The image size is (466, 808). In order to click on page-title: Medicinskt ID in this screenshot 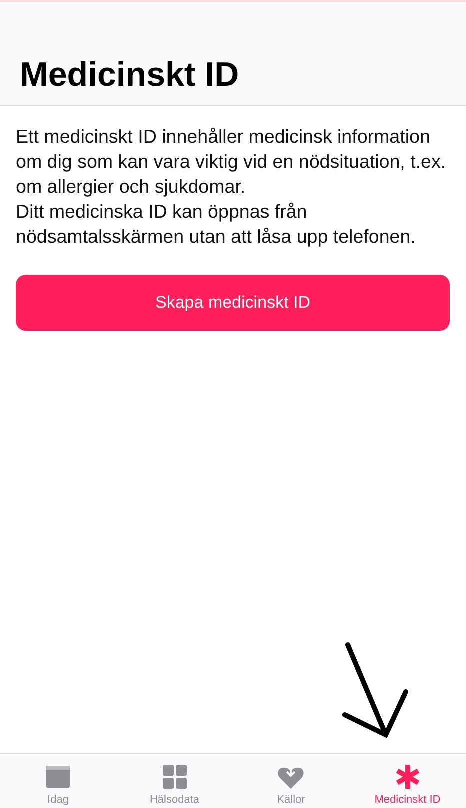, I will do `click(130, 75)`.